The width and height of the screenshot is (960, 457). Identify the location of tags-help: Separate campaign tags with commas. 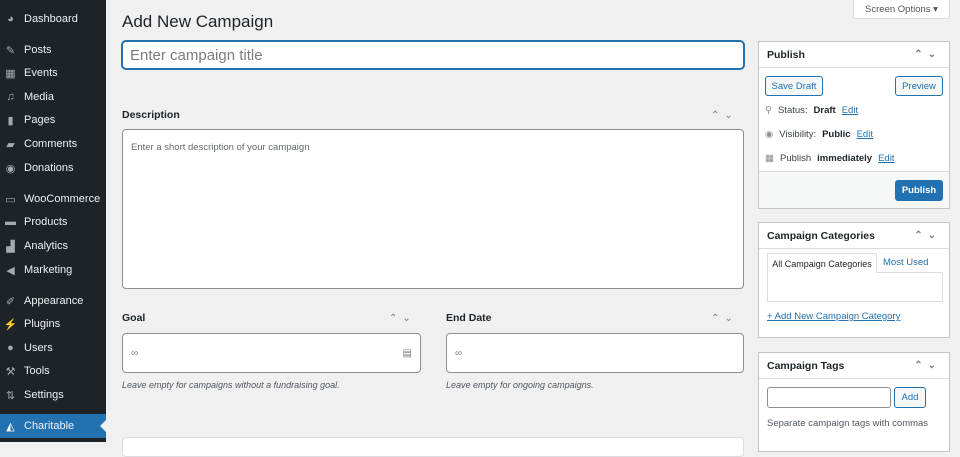
(848, 423).